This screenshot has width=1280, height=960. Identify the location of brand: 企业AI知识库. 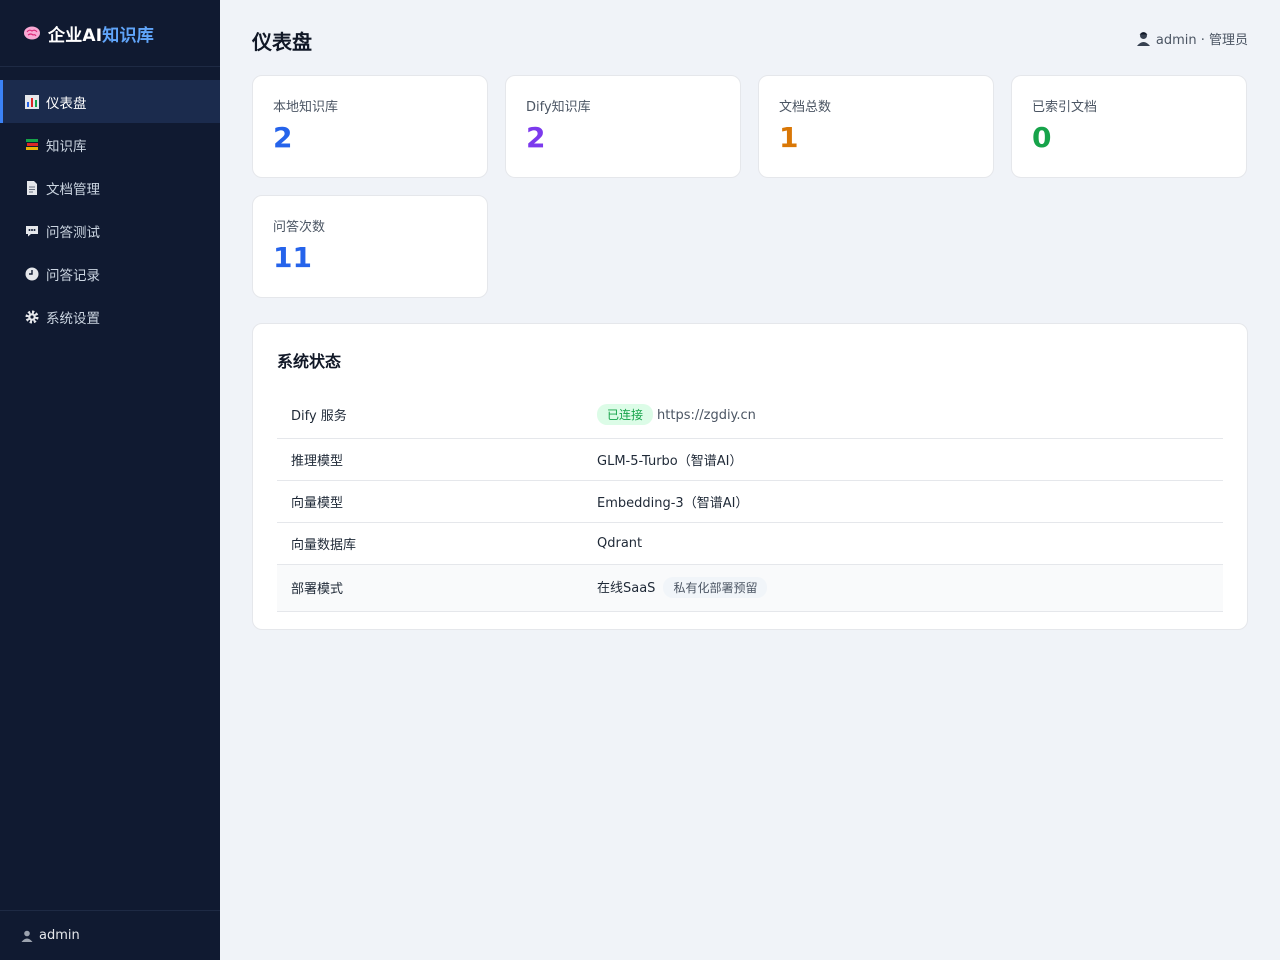
(110, 33).